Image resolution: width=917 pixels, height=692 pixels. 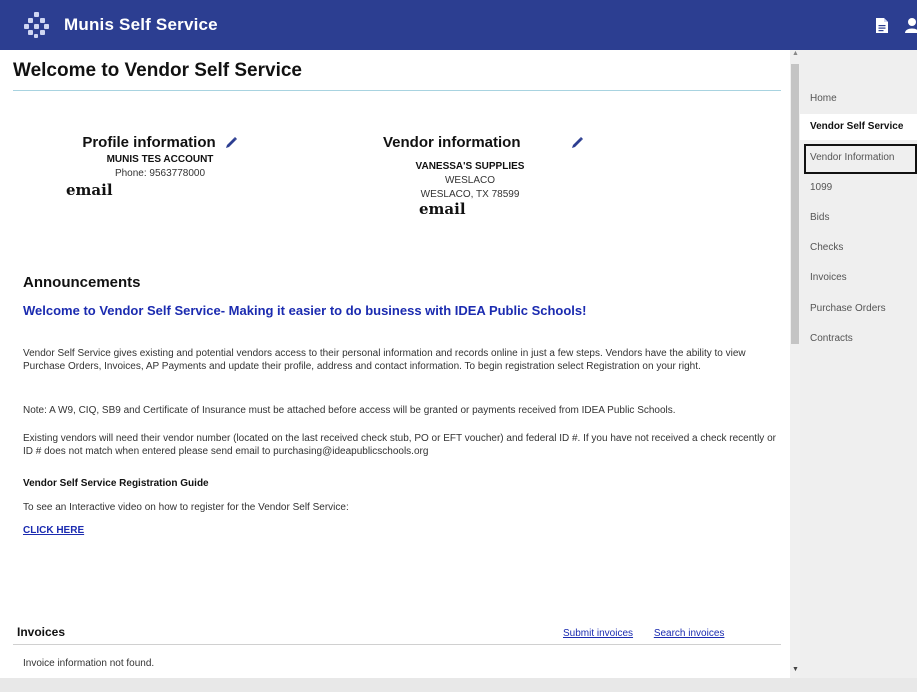 What do you see at coordinates (469, 180) in the screenshot?
I see `vendor-city: WESLACO` at bounding box center [469, 180].